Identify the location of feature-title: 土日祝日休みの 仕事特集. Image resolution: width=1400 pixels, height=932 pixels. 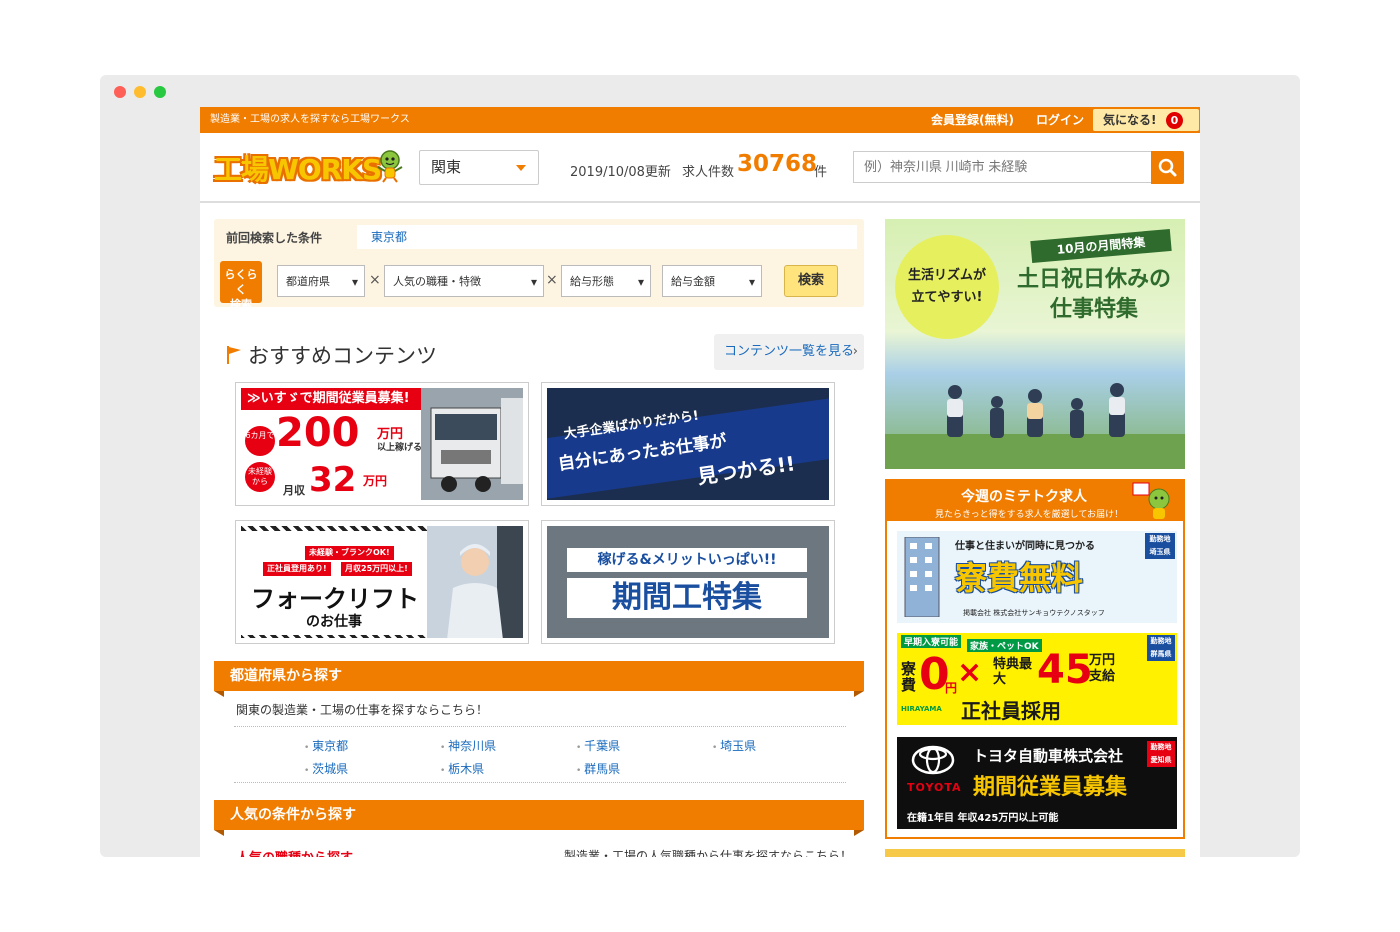
(1094, 295).